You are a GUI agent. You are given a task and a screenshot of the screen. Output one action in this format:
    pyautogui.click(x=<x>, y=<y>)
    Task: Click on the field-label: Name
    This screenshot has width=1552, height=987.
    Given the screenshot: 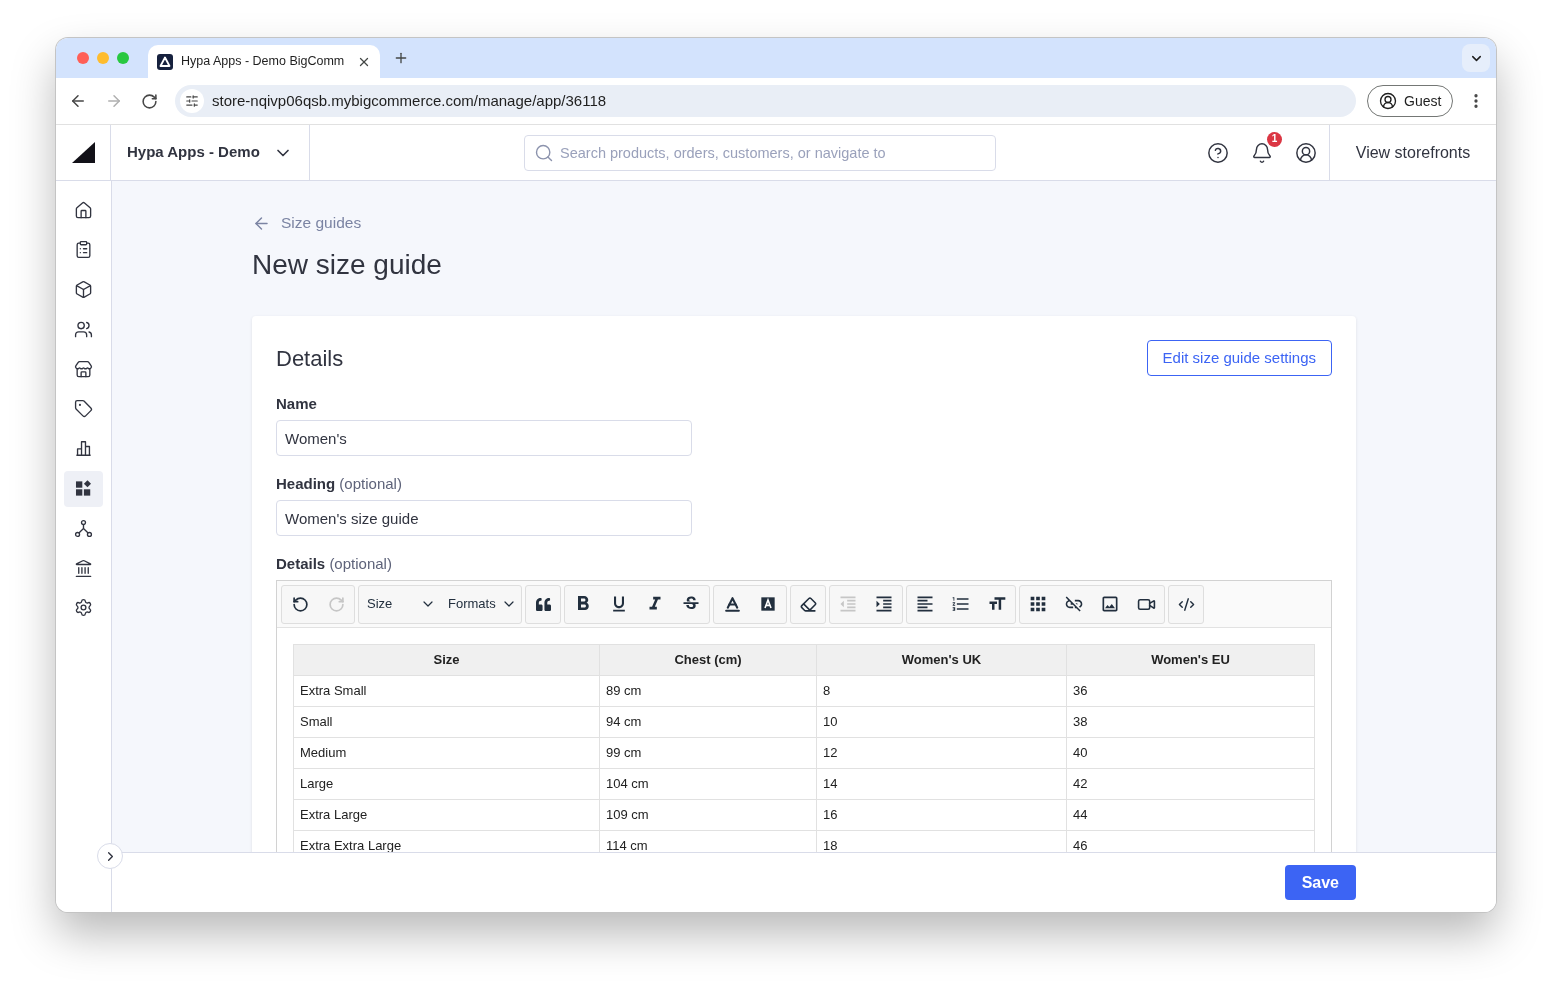 What is the action you would take?
    pyautogui.click(x=296, y=404)
    